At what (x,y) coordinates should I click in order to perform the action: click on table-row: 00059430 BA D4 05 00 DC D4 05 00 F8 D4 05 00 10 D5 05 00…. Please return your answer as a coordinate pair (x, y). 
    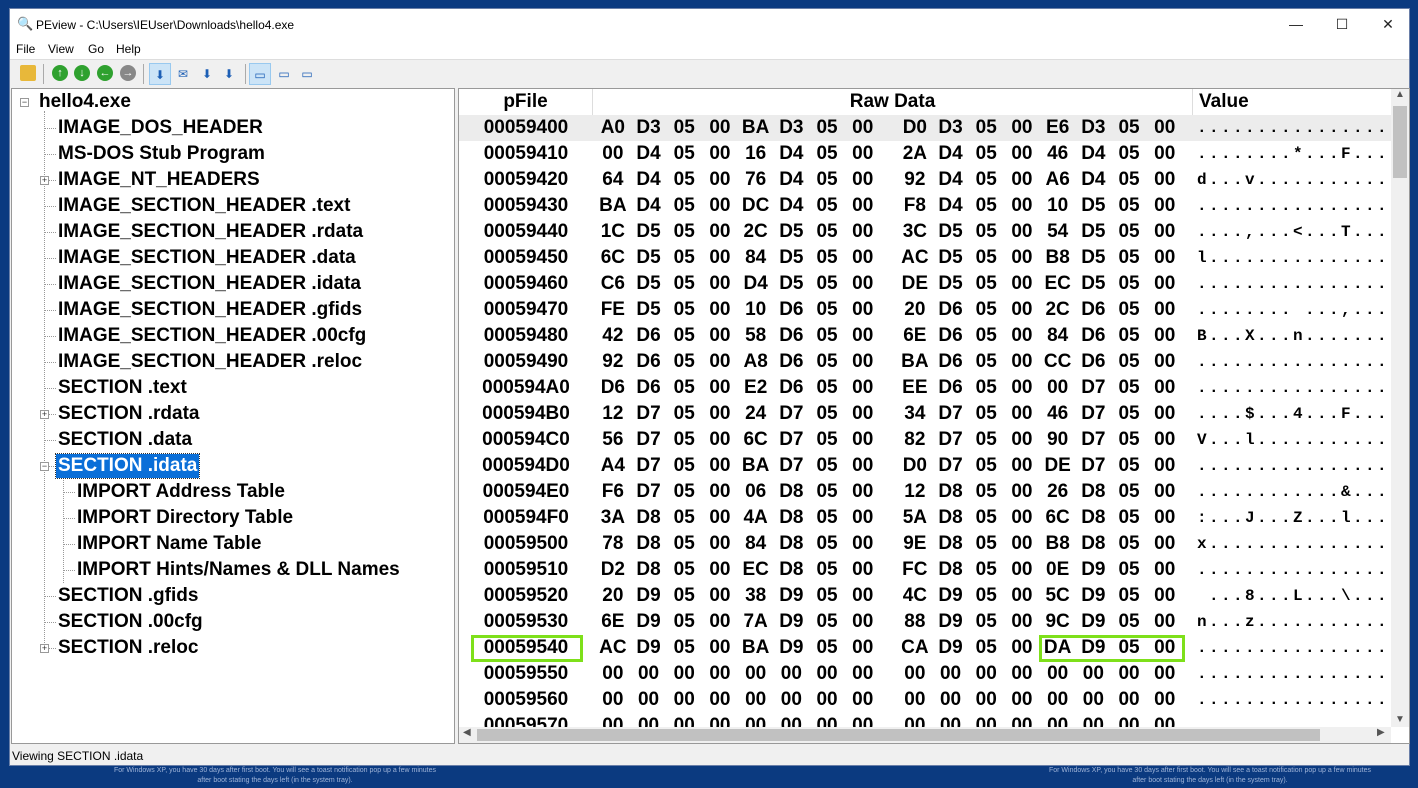
    Looking at the image, I should click on (925, 206).